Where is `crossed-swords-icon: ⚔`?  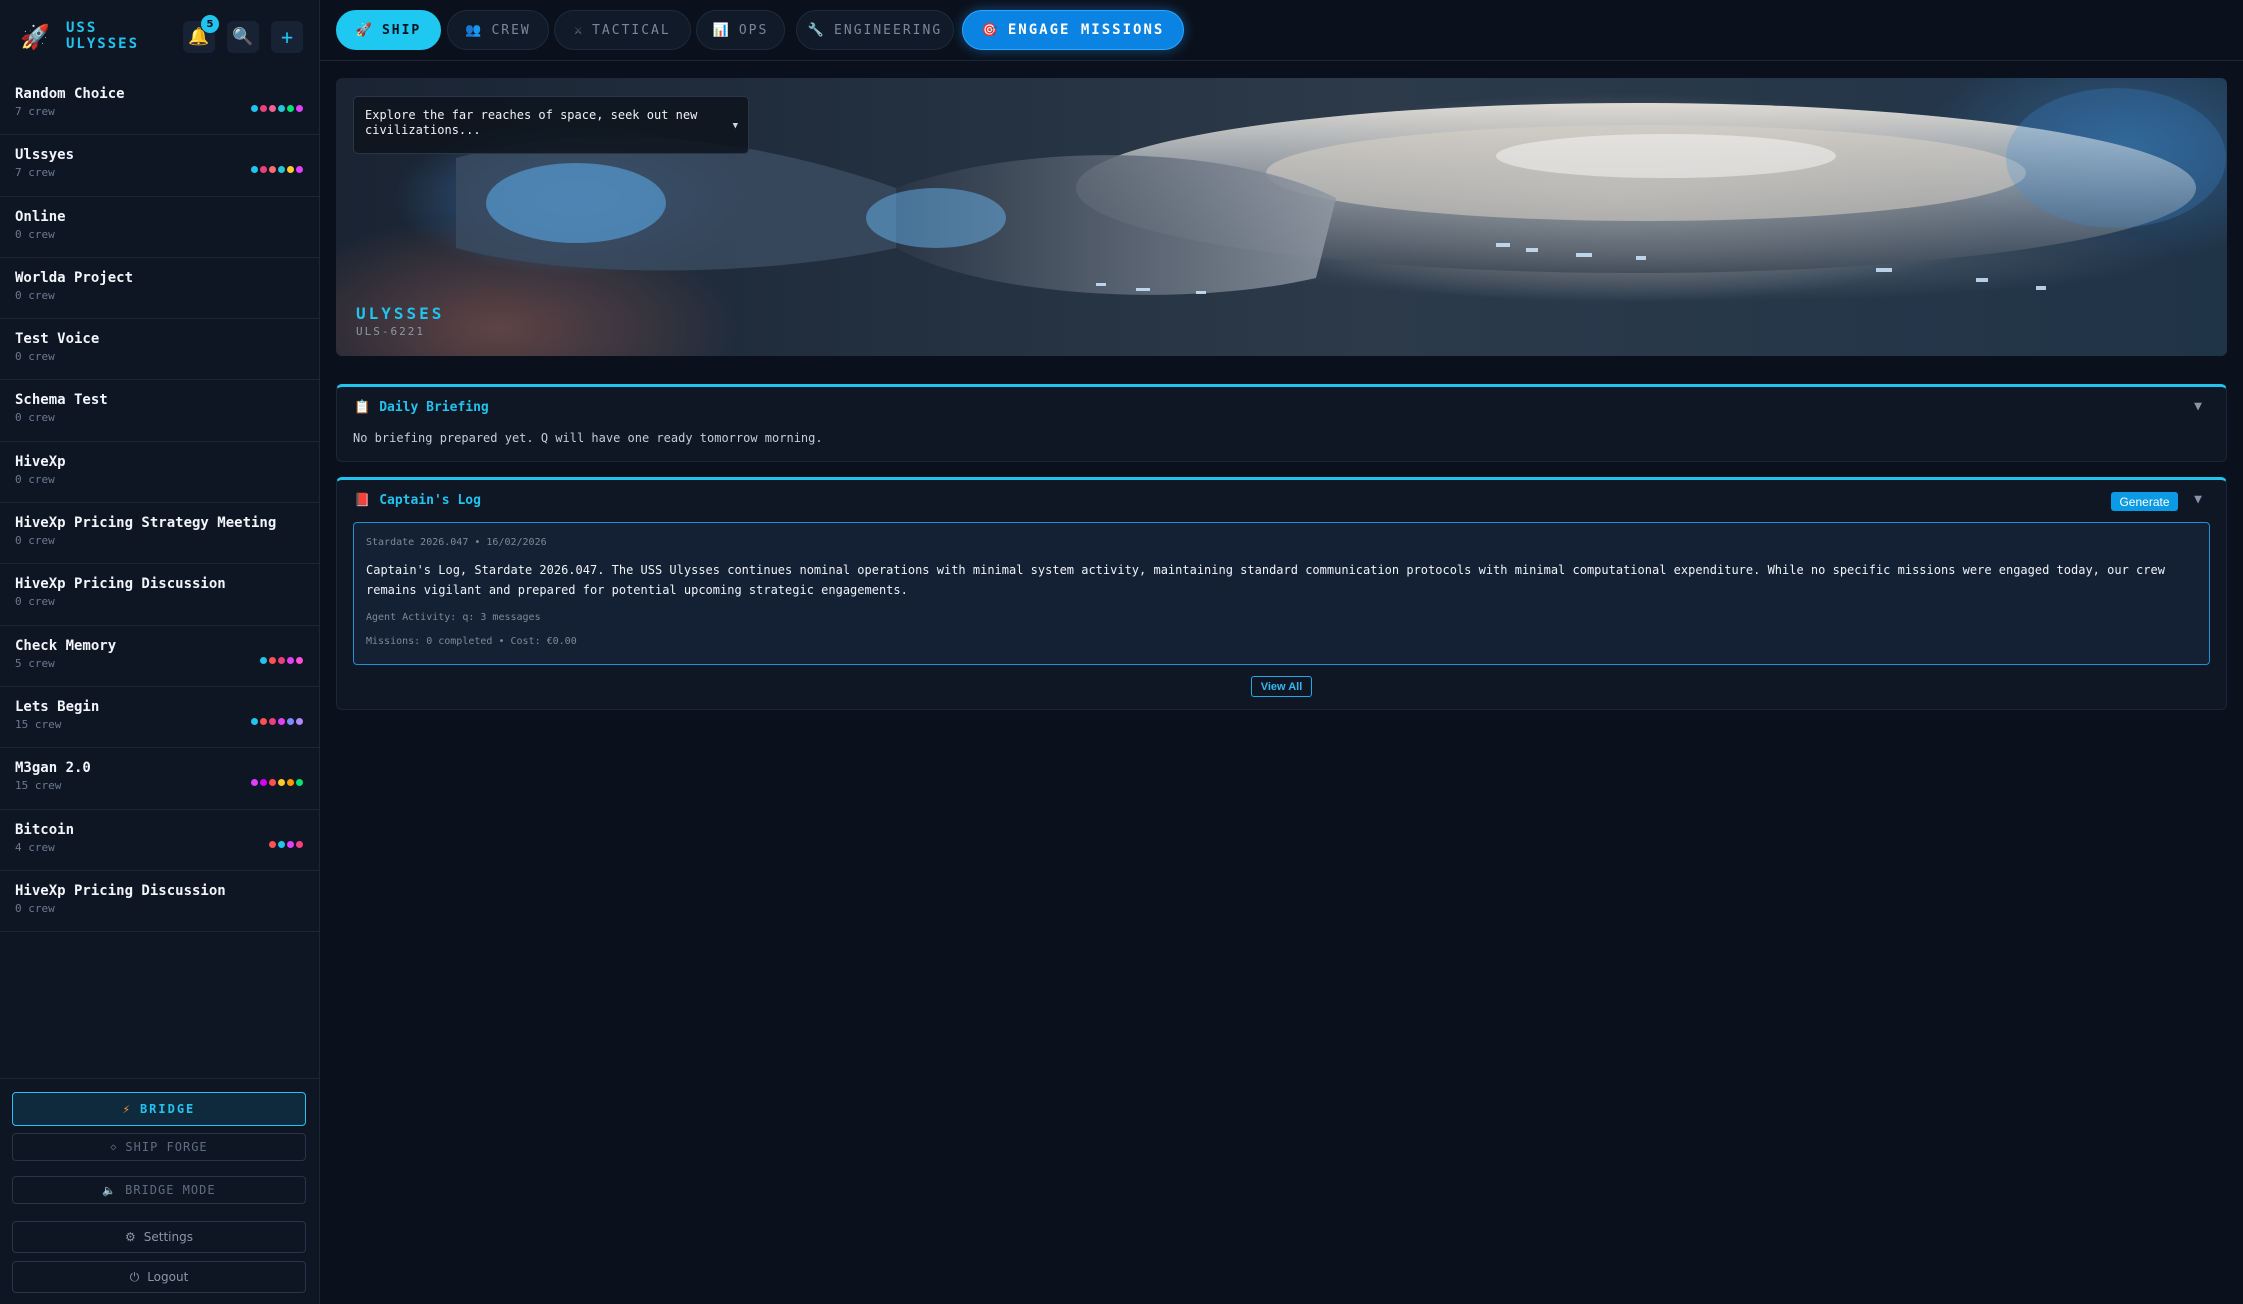 crossed-swords-icon: ⚔ is located at coordinates (578, 30).